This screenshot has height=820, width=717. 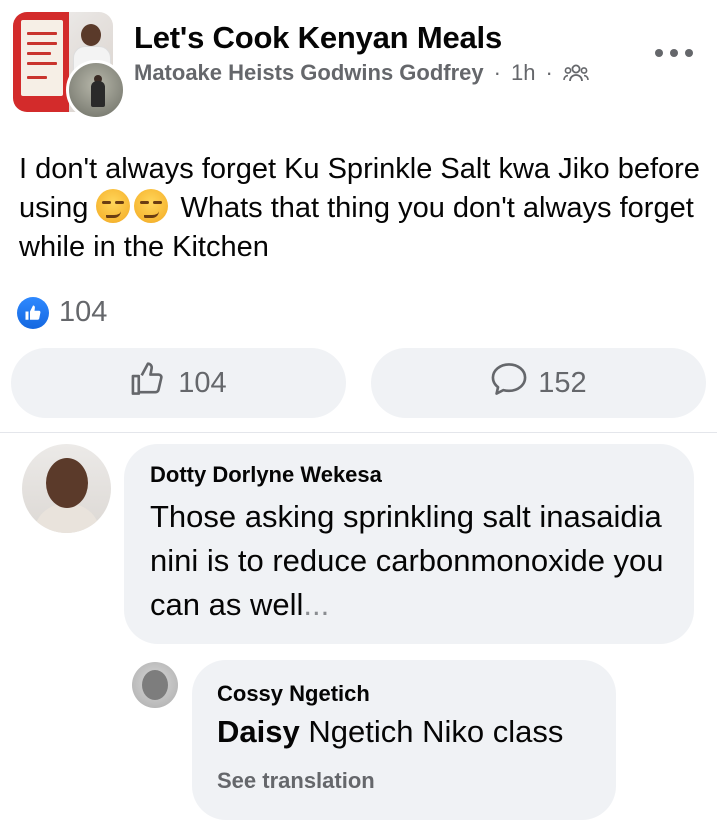 I want to click on speech-bubble-icon, so click(x=509, y=383).